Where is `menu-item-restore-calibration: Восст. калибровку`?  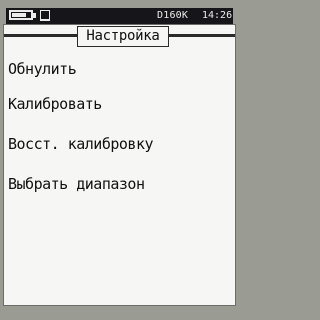
menu-item-restore-calibration: Восст. калибровку is located at coordinates (81, 144).